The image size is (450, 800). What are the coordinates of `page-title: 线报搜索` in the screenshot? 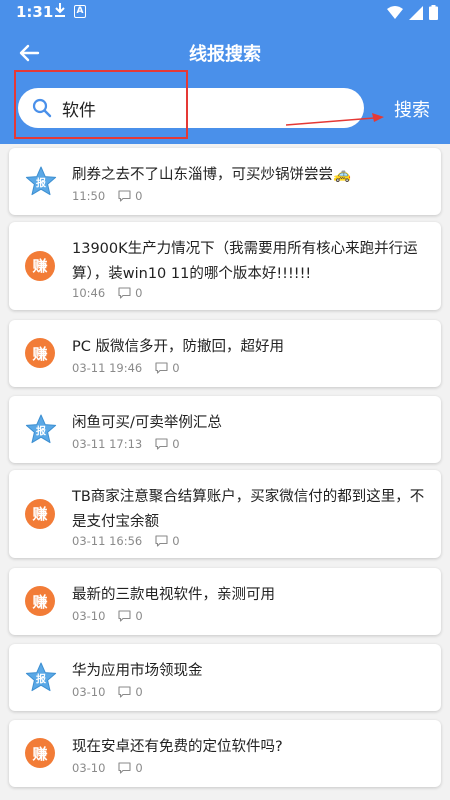 It's located at (225, 54).